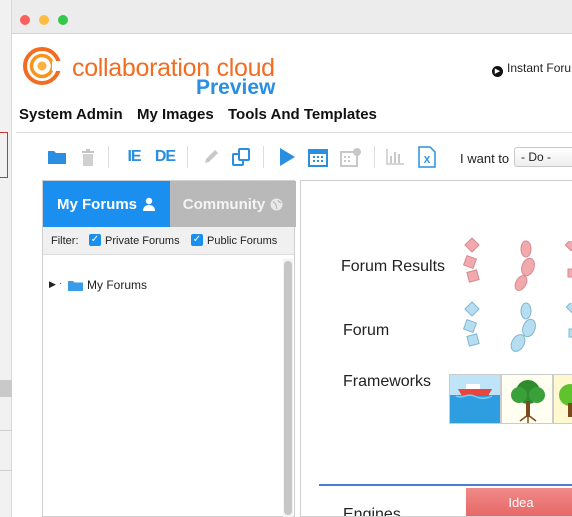  Describe the element at coordinates (224, 204) in the screenshot. I see `tab-community-label: Community` at that location.